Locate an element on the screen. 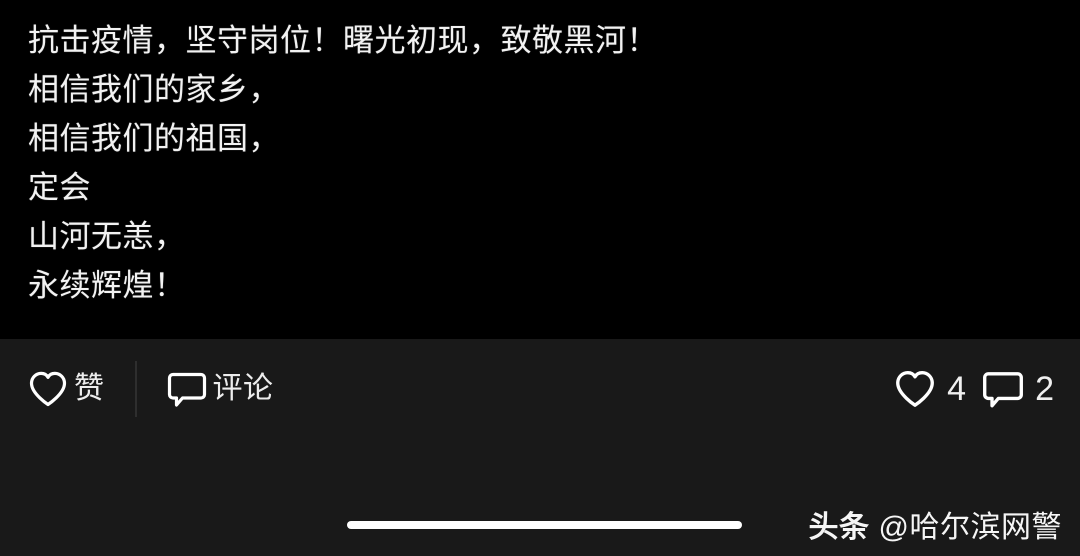  comment-button: 评论 is located at coordinates (219, 389).